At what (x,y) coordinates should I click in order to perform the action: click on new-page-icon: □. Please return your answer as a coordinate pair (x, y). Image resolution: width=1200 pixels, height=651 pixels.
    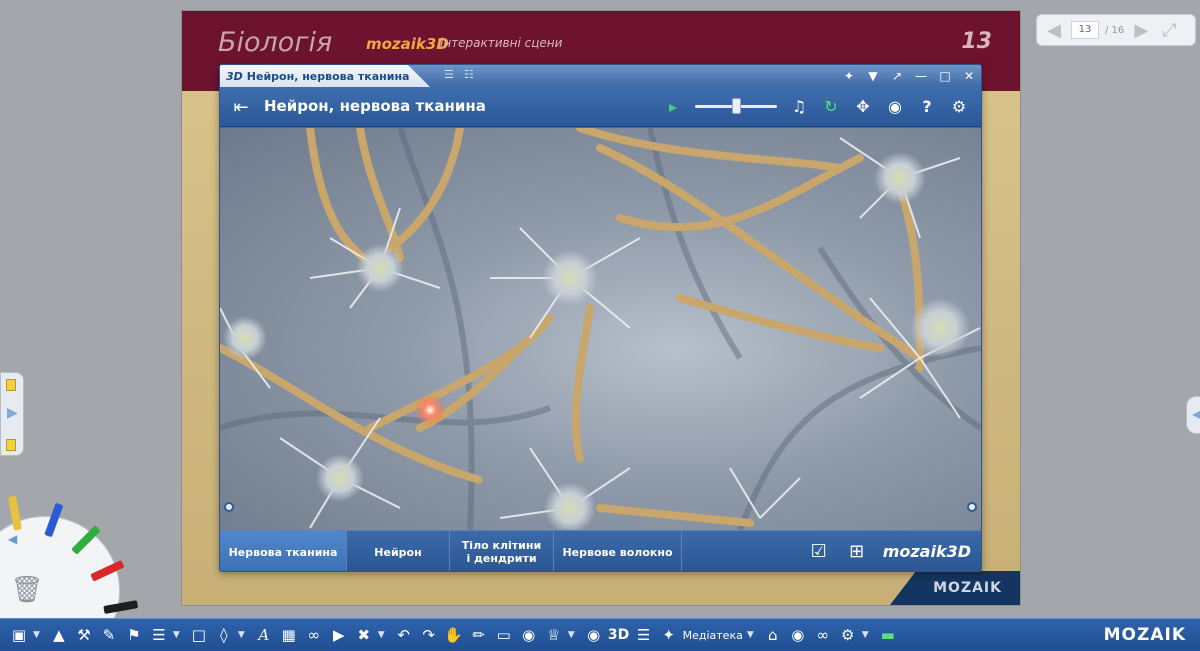
    Looking at the image, I should click on (199, 635).